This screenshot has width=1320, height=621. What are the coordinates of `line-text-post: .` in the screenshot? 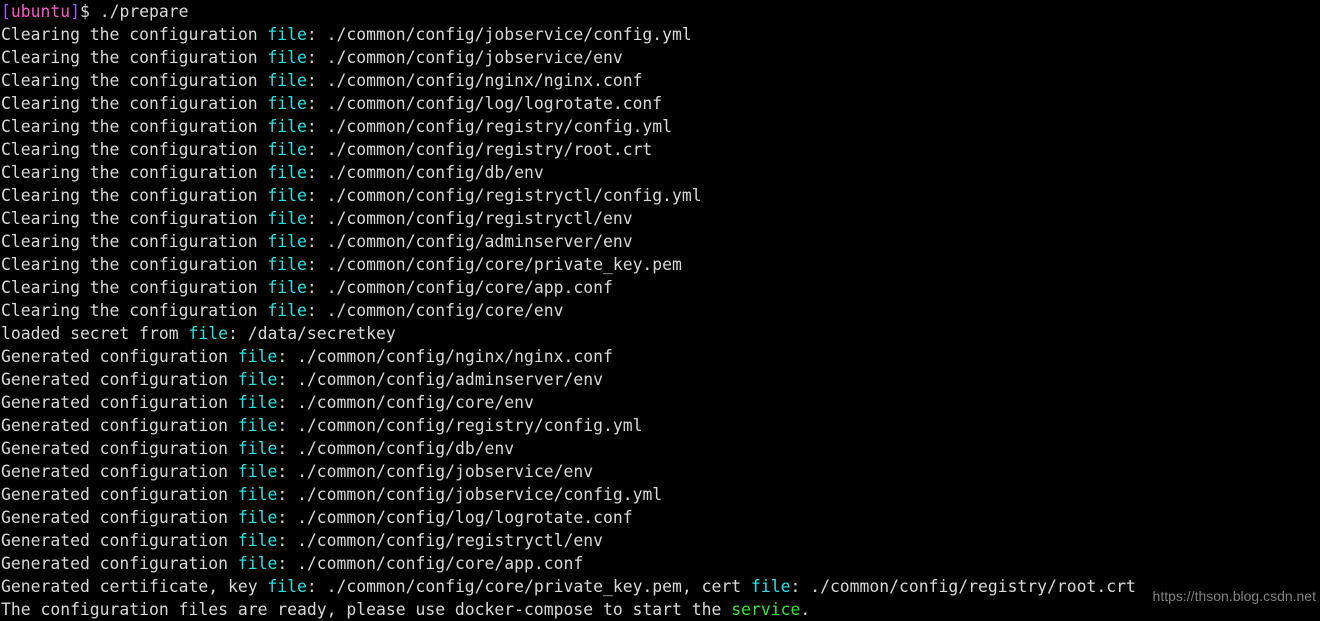 It's located at (805, 609).